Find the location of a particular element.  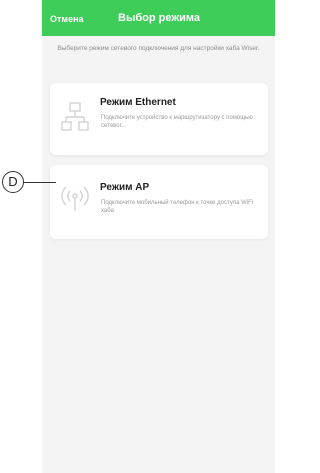

callout-marker: D is located at coordinates (13, 182).